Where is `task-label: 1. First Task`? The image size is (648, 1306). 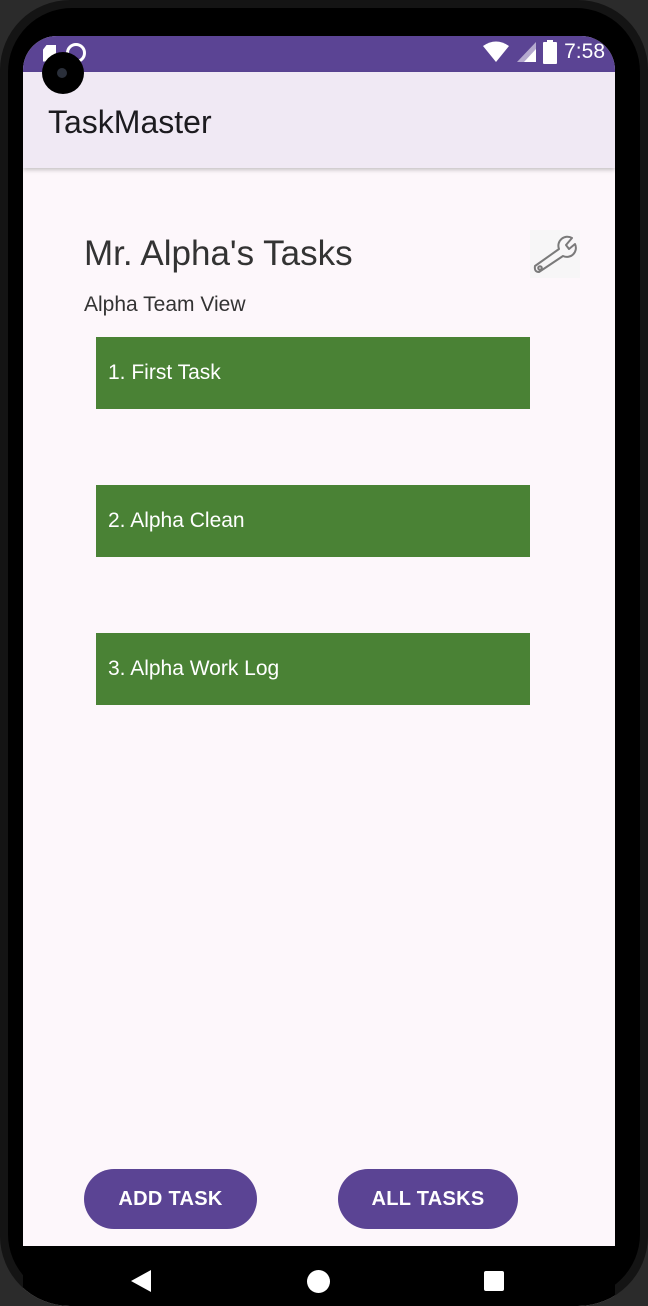
task-label: 1. First Task is located at coordinates (164, 372).